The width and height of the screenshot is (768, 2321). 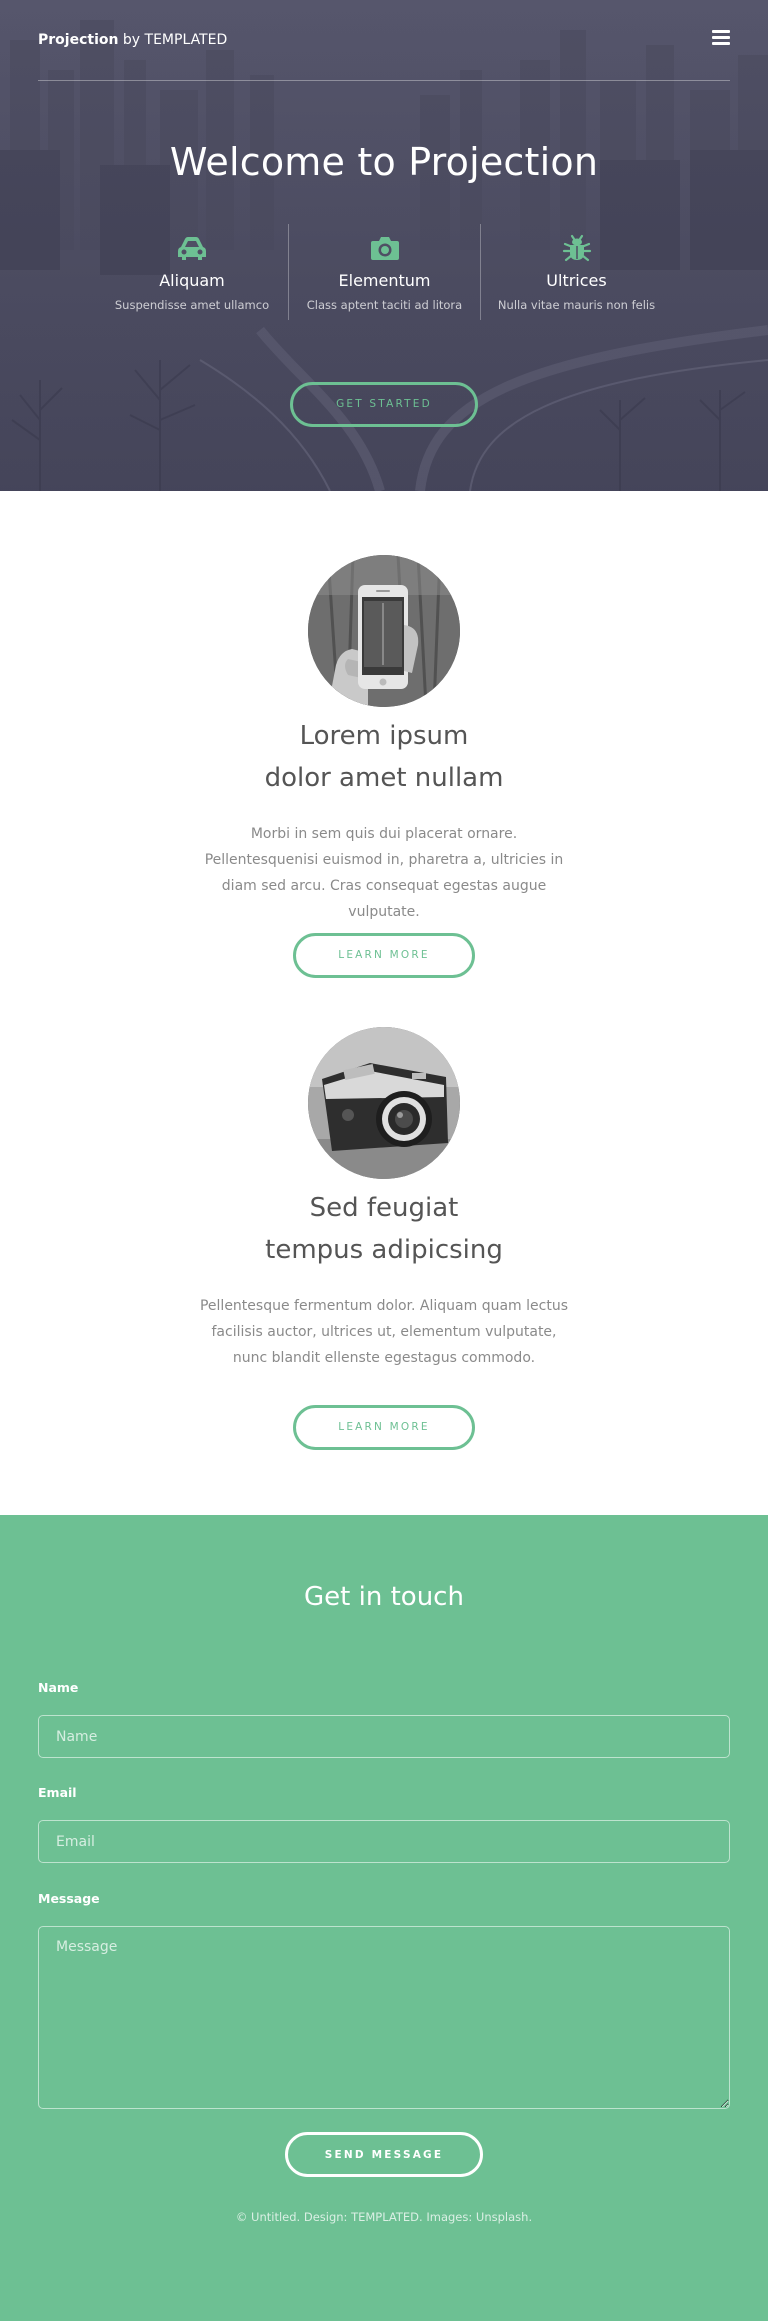 What do you see at coordinates (576, 305) in the screenshot?
I see `feature-description: Nulla vitae mauris non felis` at bounding box center [576, 305].